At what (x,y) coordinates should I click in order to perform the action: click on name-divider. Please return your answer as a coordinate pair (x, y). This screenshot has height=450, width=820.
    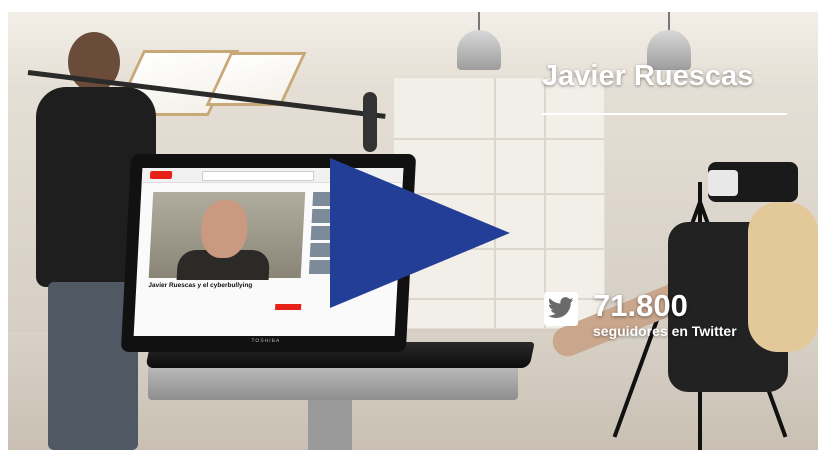
    Looking at the image, I should click on (664, 114).